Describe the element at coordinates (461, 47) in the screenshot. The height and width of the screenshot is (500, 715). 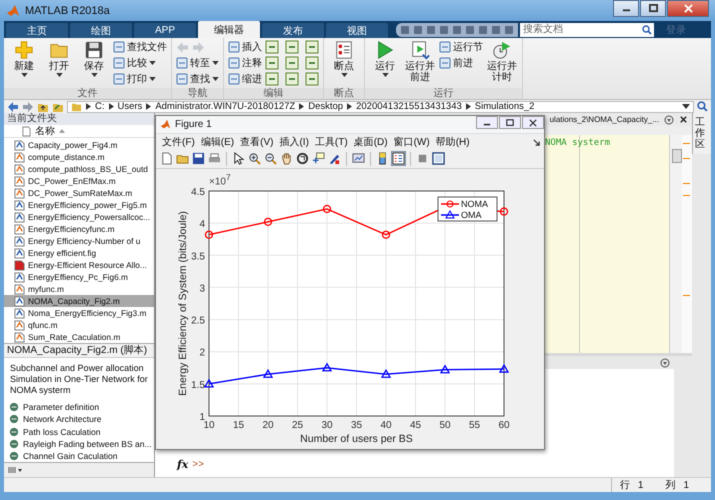
I see `ribbon-button: 运行节` at that location.